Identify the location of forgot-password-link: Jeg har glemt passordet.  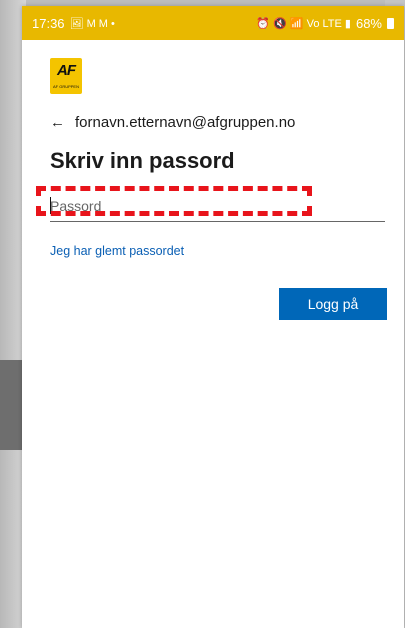
(117, 251).